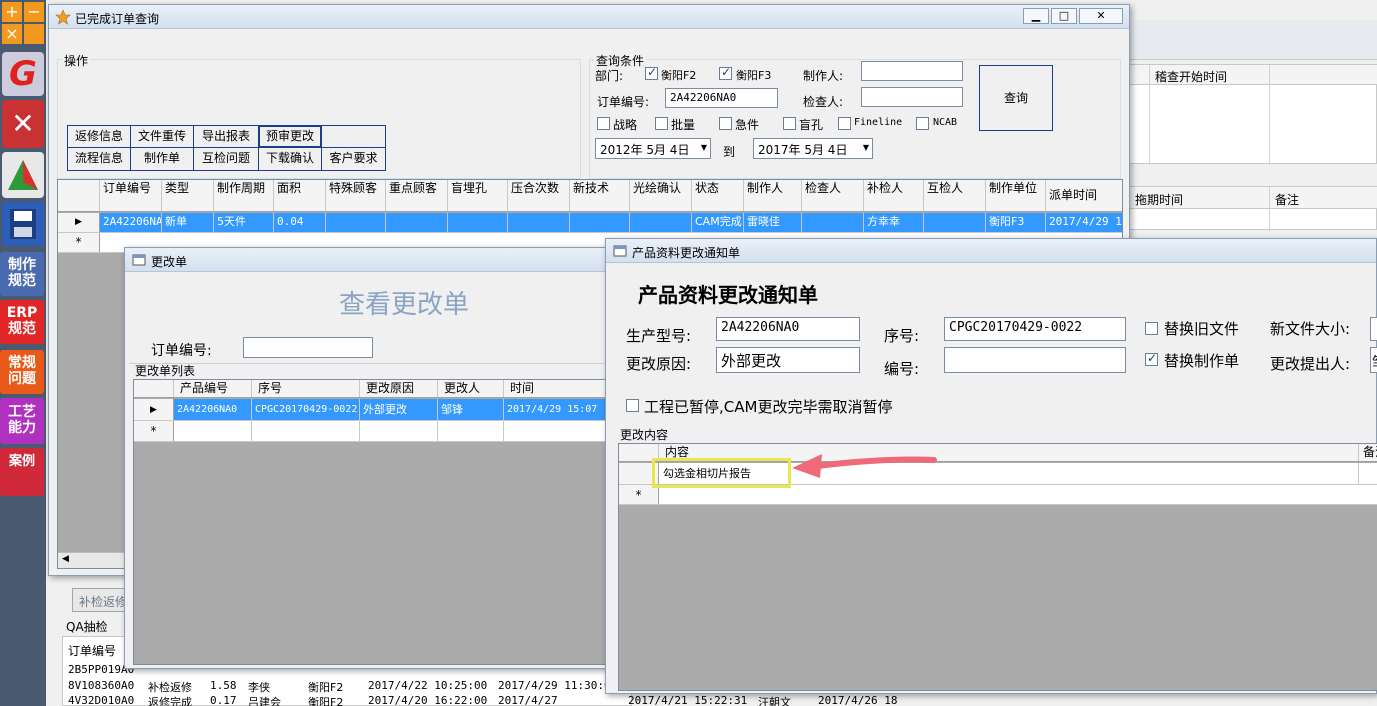 The width and height of the screenshot is (1377, 706). I want to click on flag-fineline-checkbox, so click(844, 123).